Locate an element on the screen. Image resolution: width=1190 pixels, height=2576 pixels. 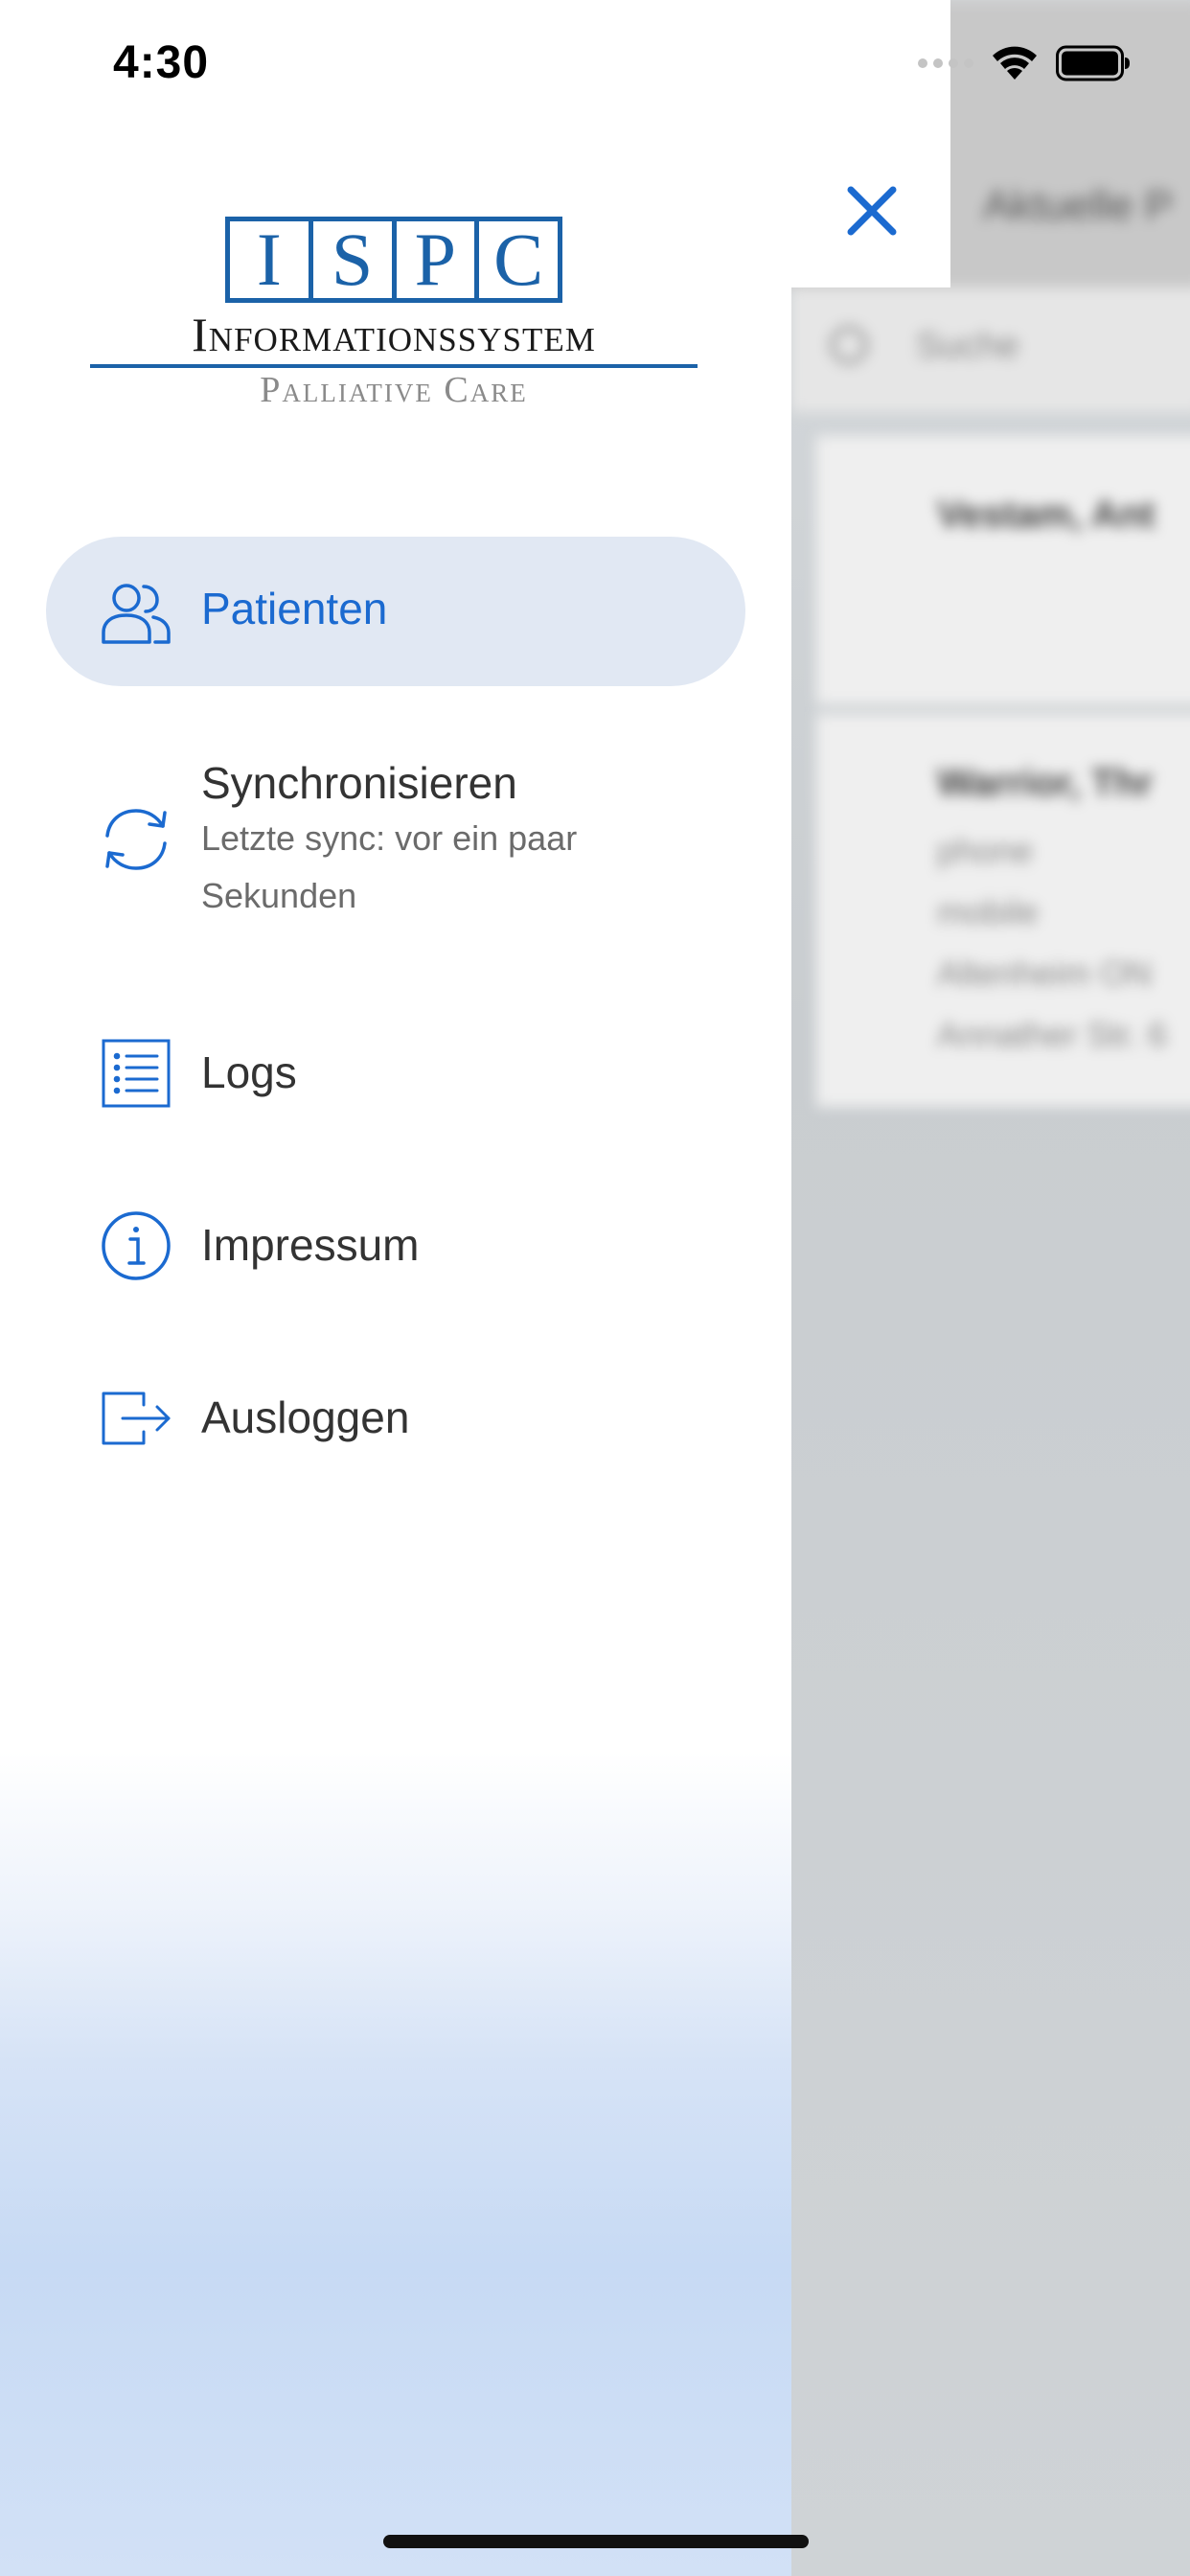
logo-letter: I is located at coordinates (271, 259).